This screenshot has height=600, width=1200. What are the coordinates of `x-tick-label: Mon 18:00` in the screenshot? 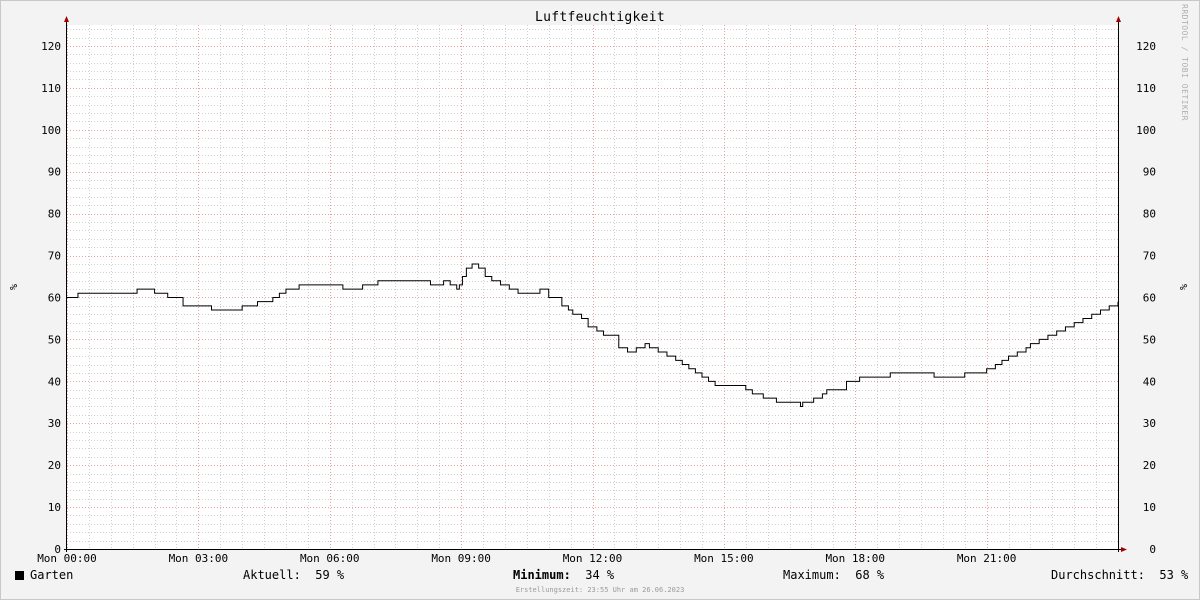 It's located at (855, 558).